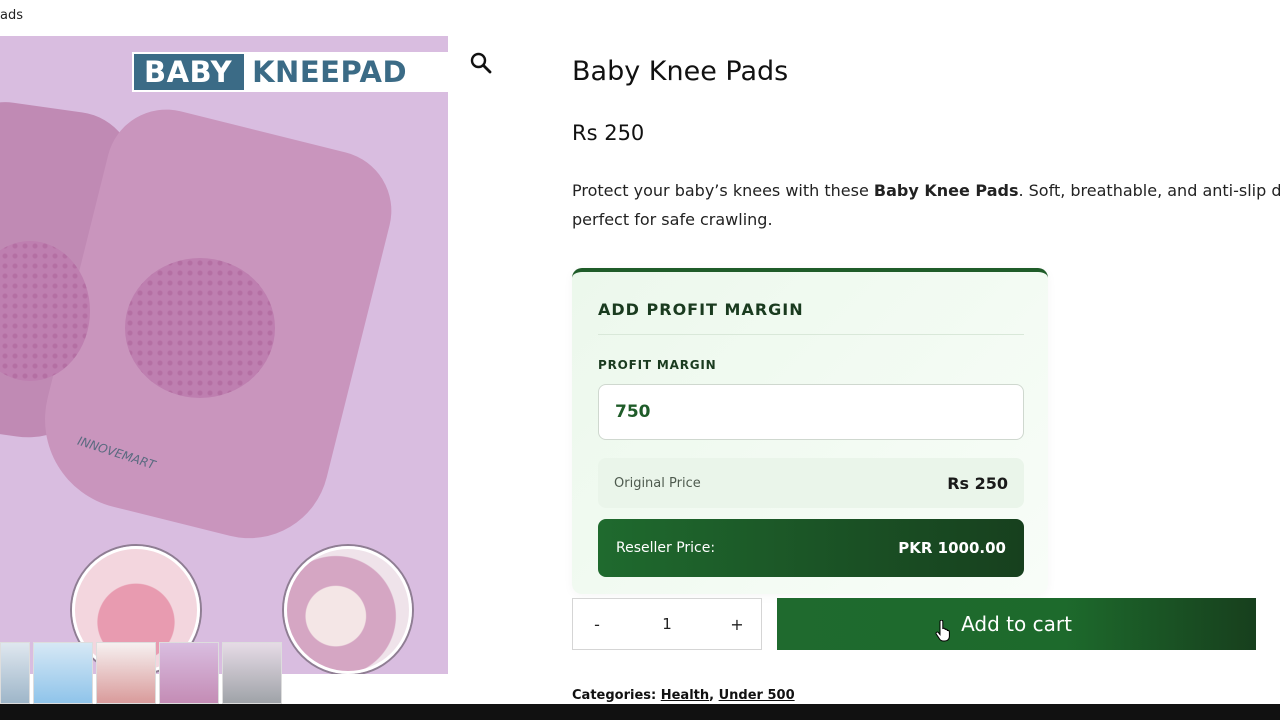  Describe the element at coordinates (942, 631) in the screenshot. I see `hand-cursor-icon` at that location.